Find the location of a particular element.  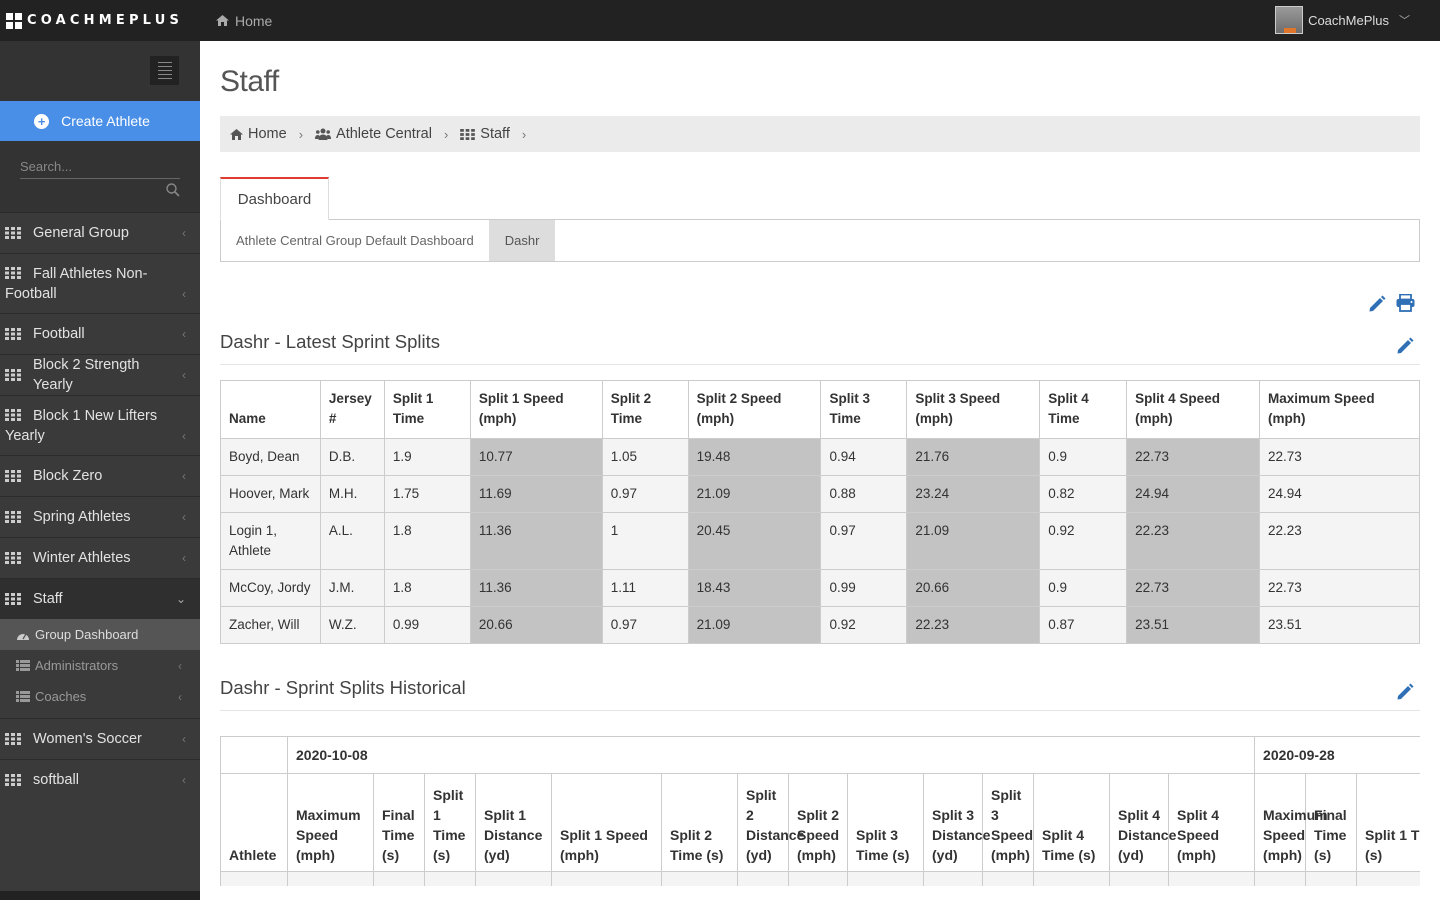

print-icon is located at coordinates (1405, 303).